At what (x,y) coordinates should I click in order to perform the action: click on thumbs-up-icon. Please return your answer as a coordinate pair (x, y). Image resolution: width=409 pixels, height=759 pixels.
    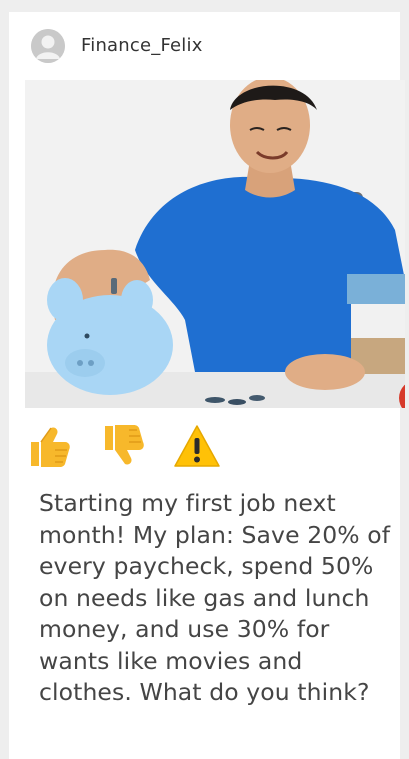
    Looking at the image, I should click on (49, 446).